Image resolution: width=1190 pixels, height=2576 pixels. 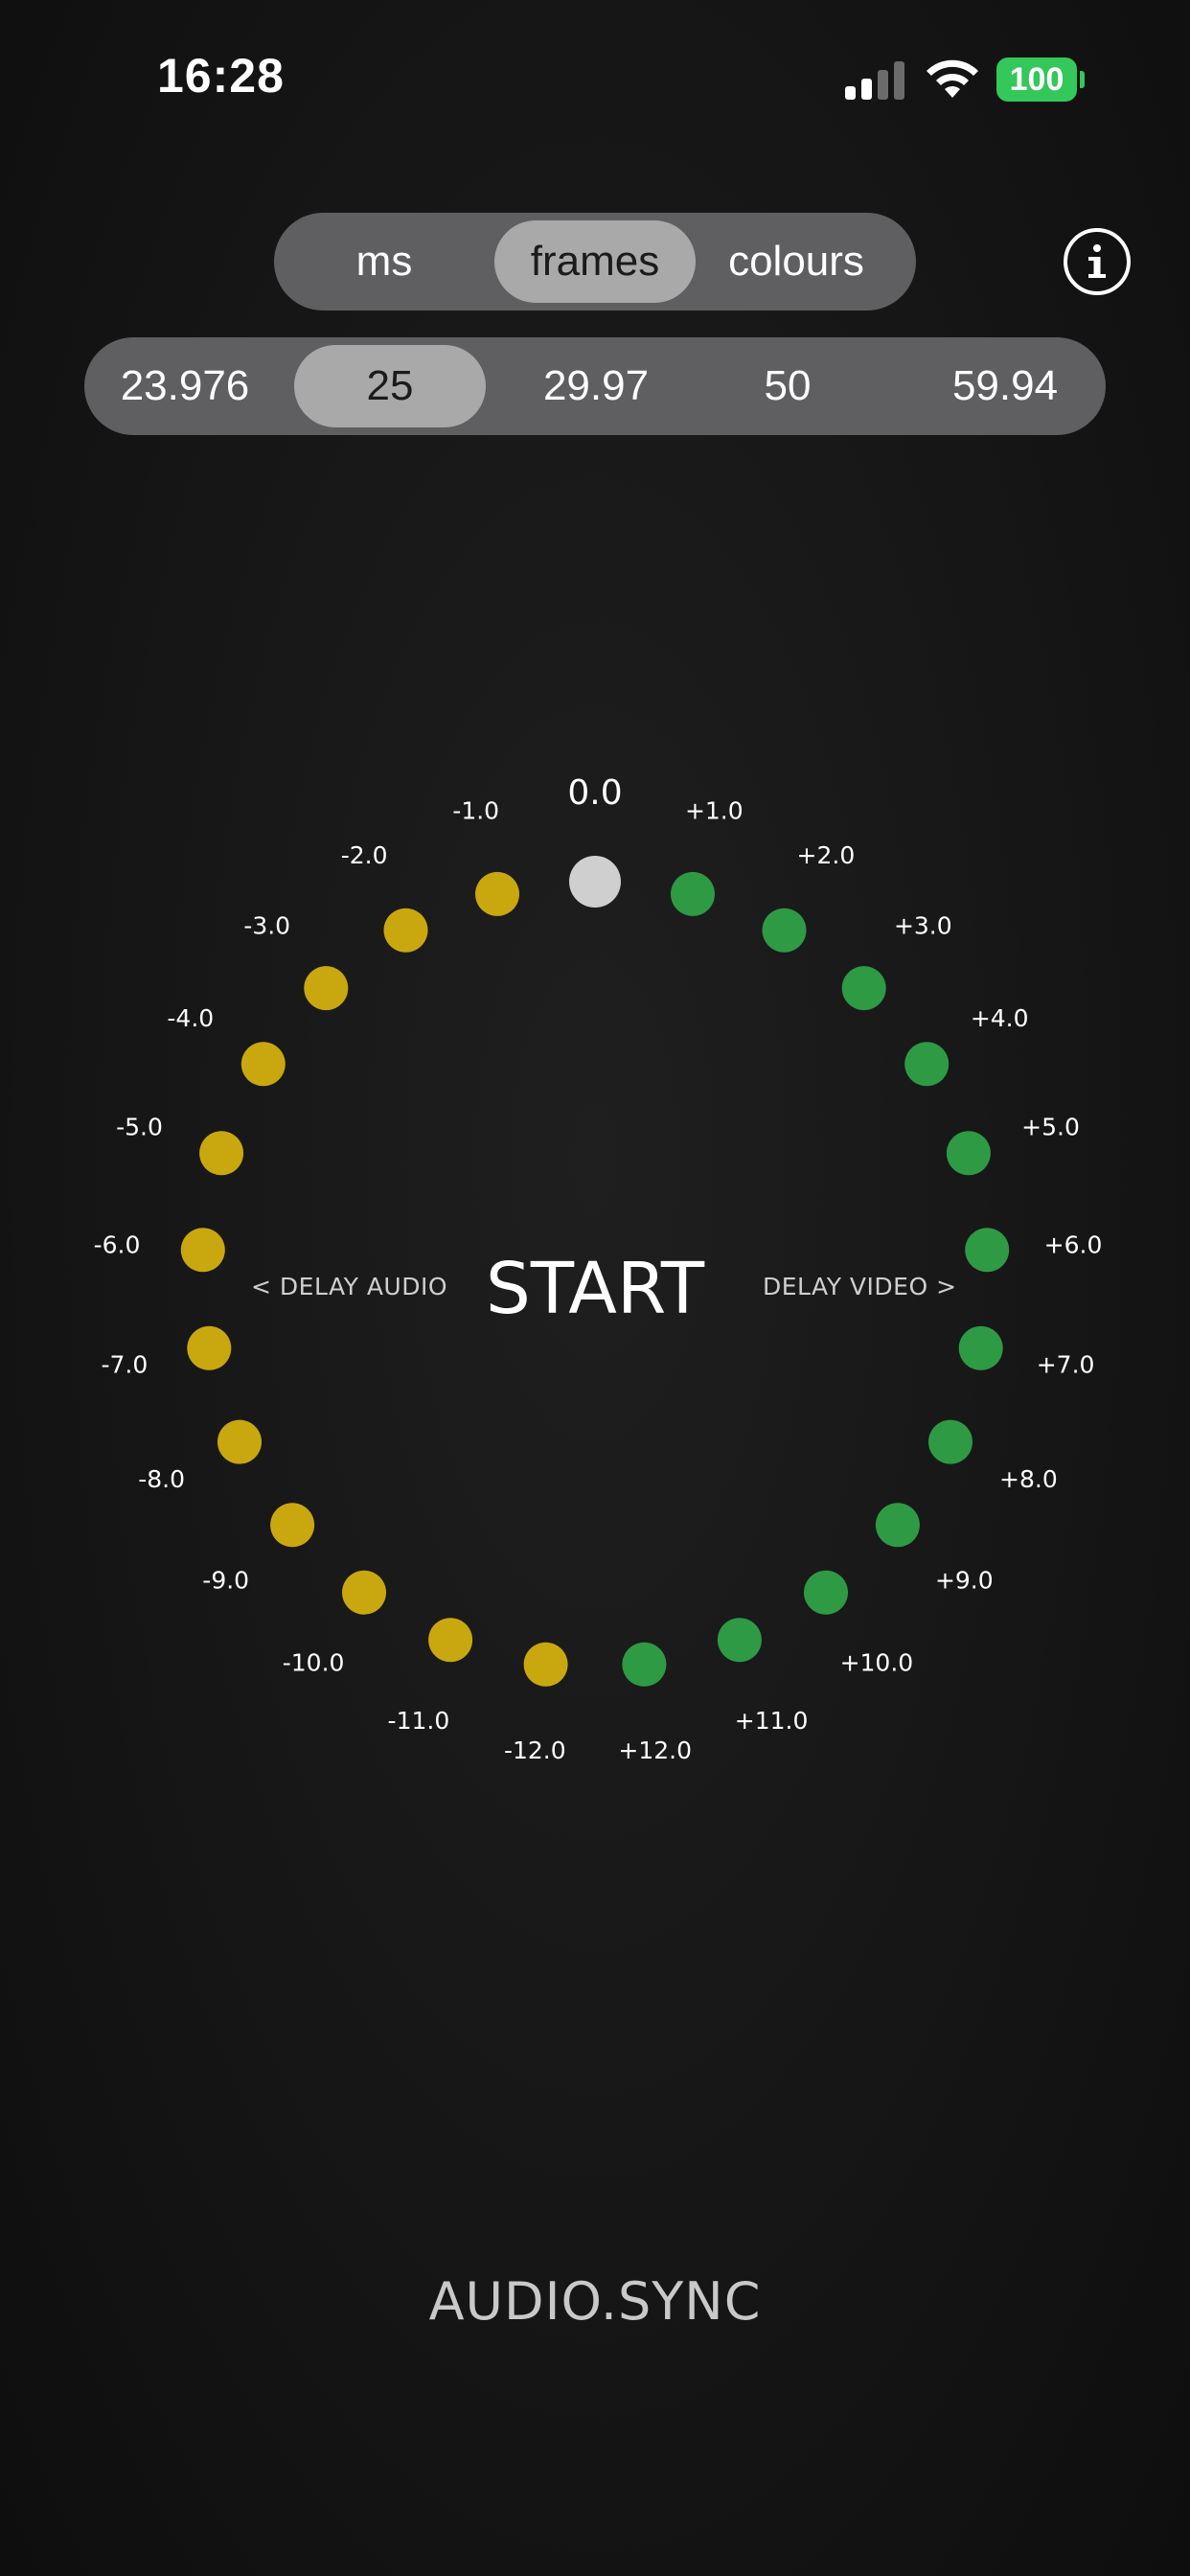 What do you see at coordinates (125, 1365) in the screenshot?
I see `sync-marker-label: -7.0` at bounding box center [125, 1365].